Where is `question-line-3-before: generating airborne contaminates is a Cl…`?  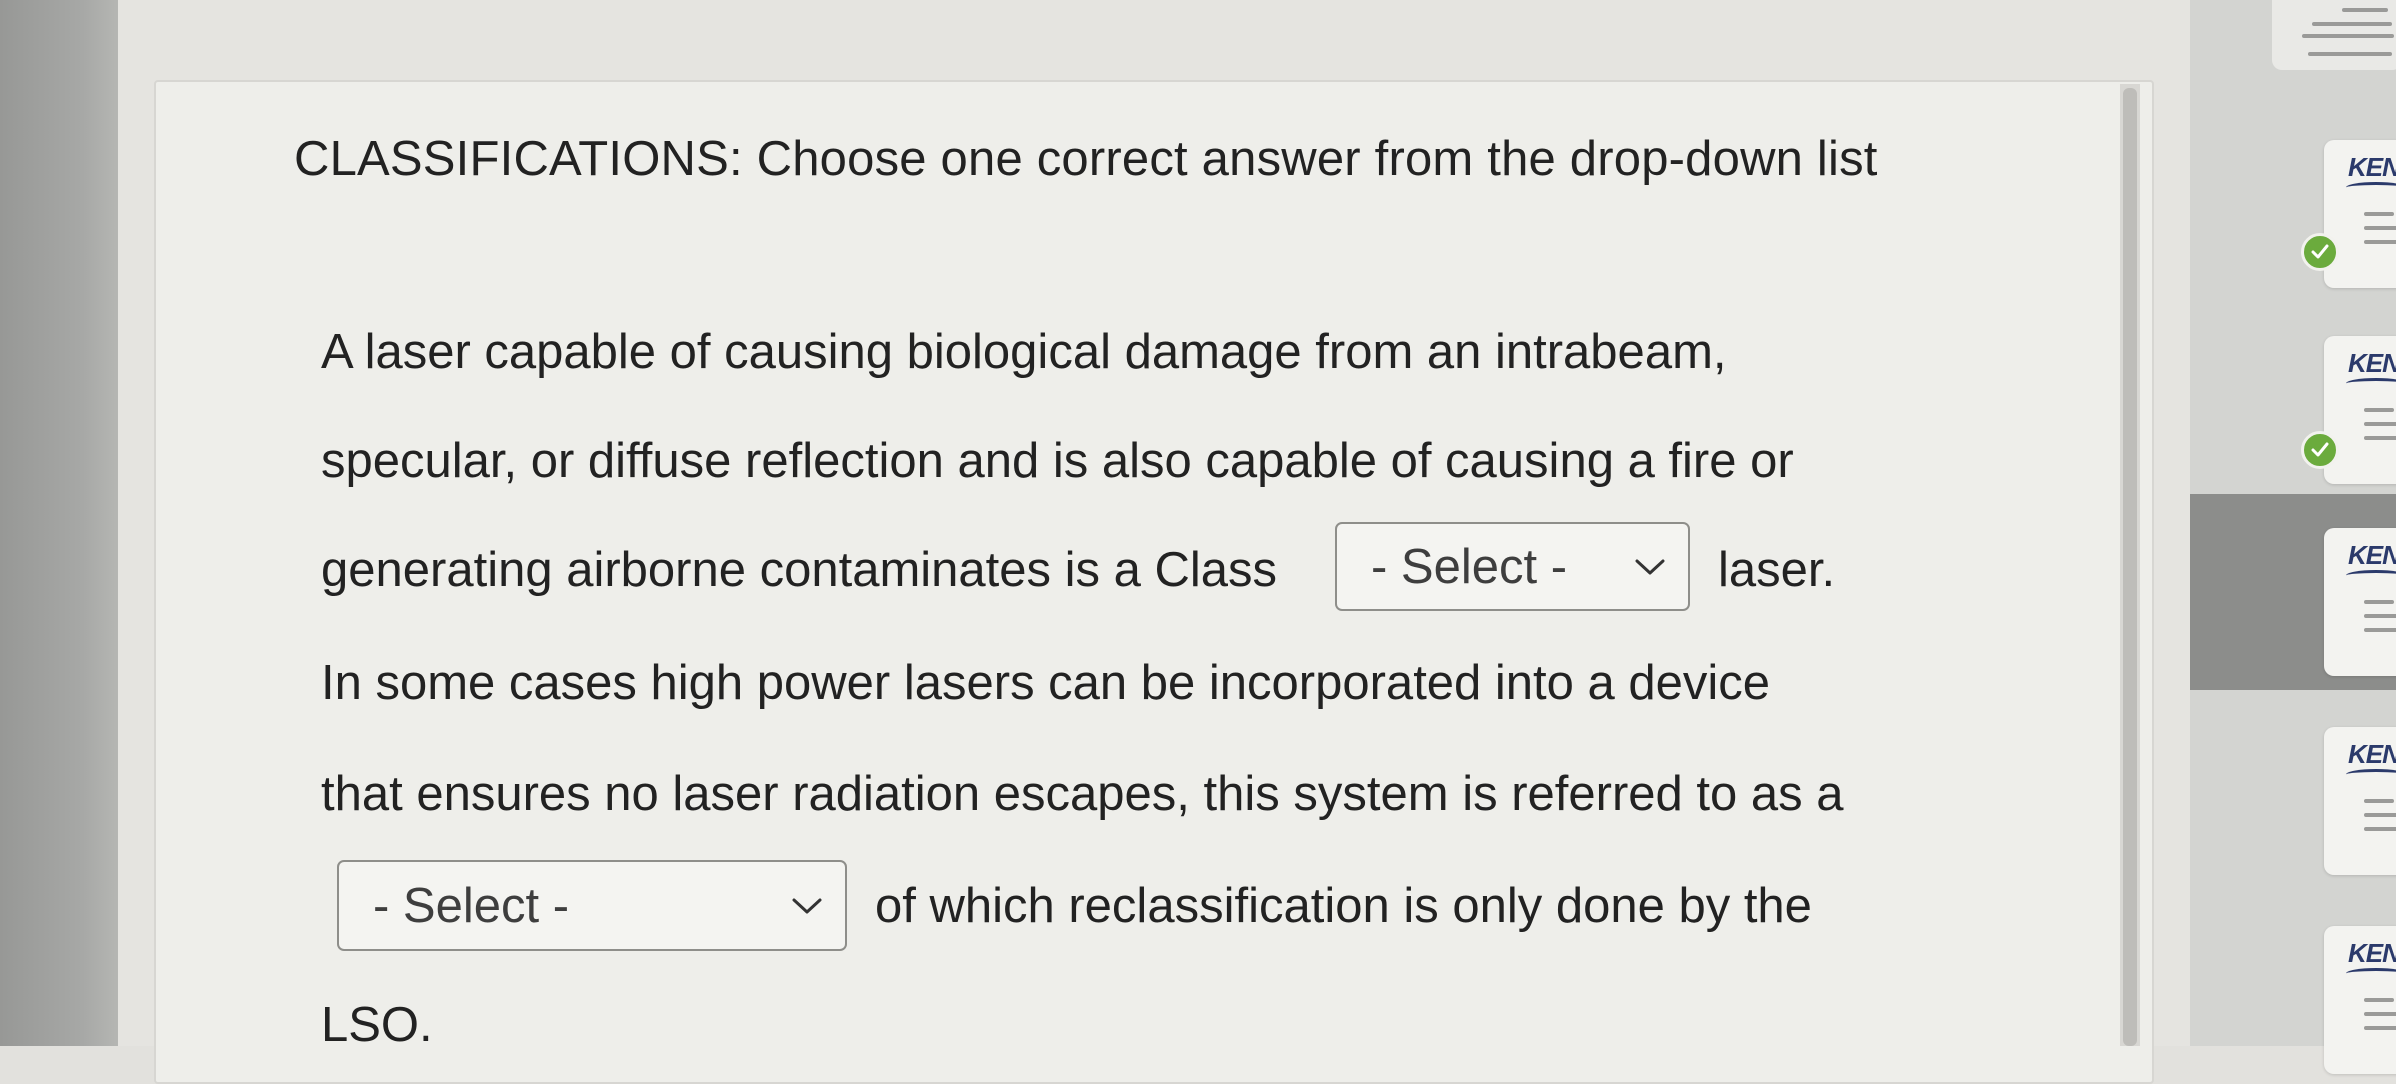
question-line-3-before: generating airborne contaminates is a Cl… is located at coordinates (799, 570).